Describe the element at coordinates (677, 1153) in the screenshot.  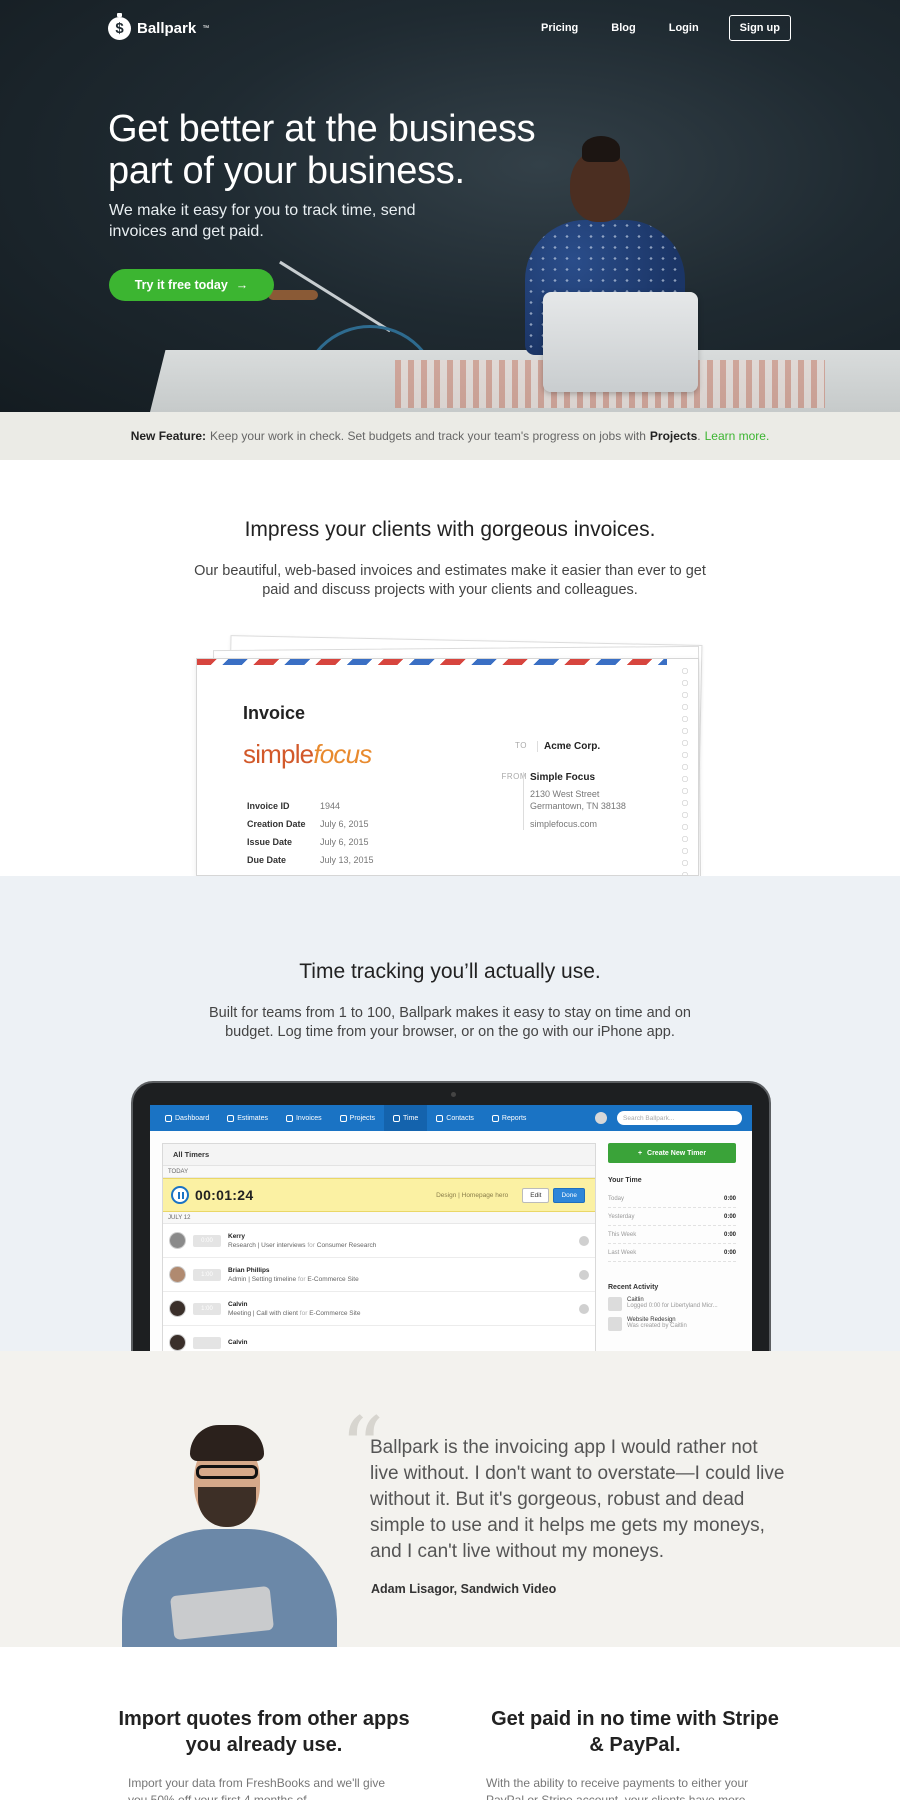
I see `create-new-timer-label: Create New Timer` at that location.